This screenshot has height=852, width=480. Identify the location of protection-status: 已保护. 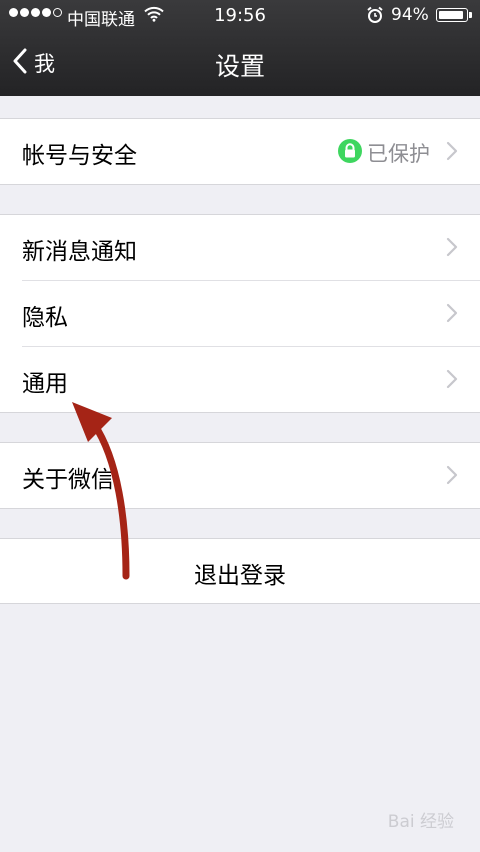
(384, 153).